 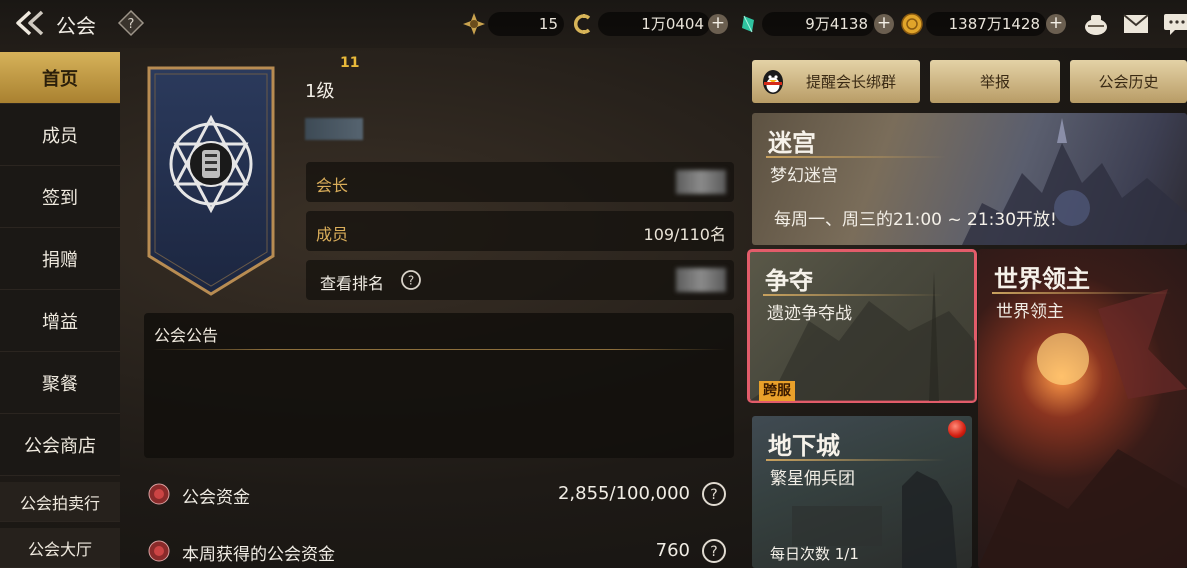 What do you see at coordinates (1096, 24) in the screenshot?
I see `bag-icon` at bounding box center [1096, 24].